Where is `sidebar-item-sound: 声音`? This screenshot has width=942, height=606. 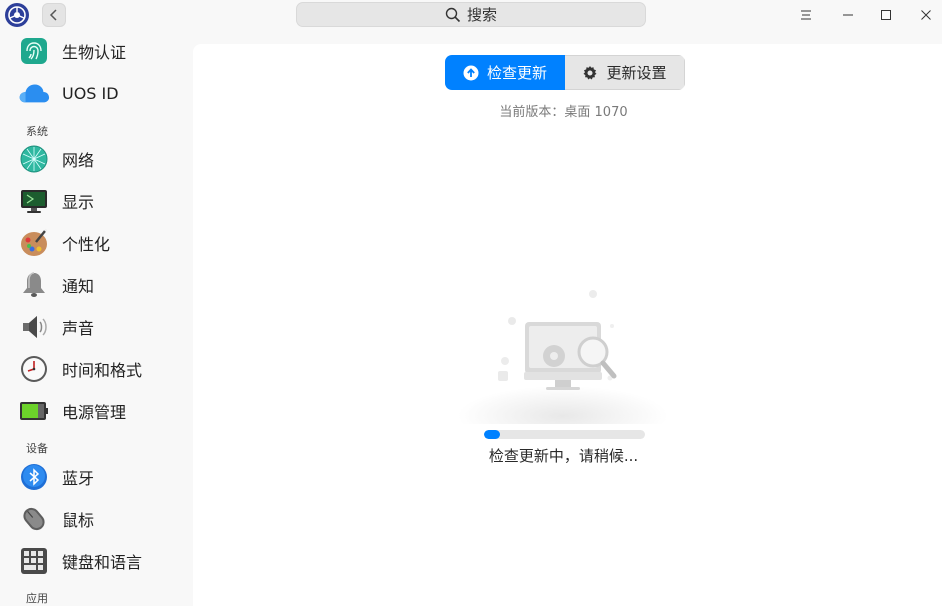
sidebar-item-sound: 声音 is located at coordinates (91, 327).